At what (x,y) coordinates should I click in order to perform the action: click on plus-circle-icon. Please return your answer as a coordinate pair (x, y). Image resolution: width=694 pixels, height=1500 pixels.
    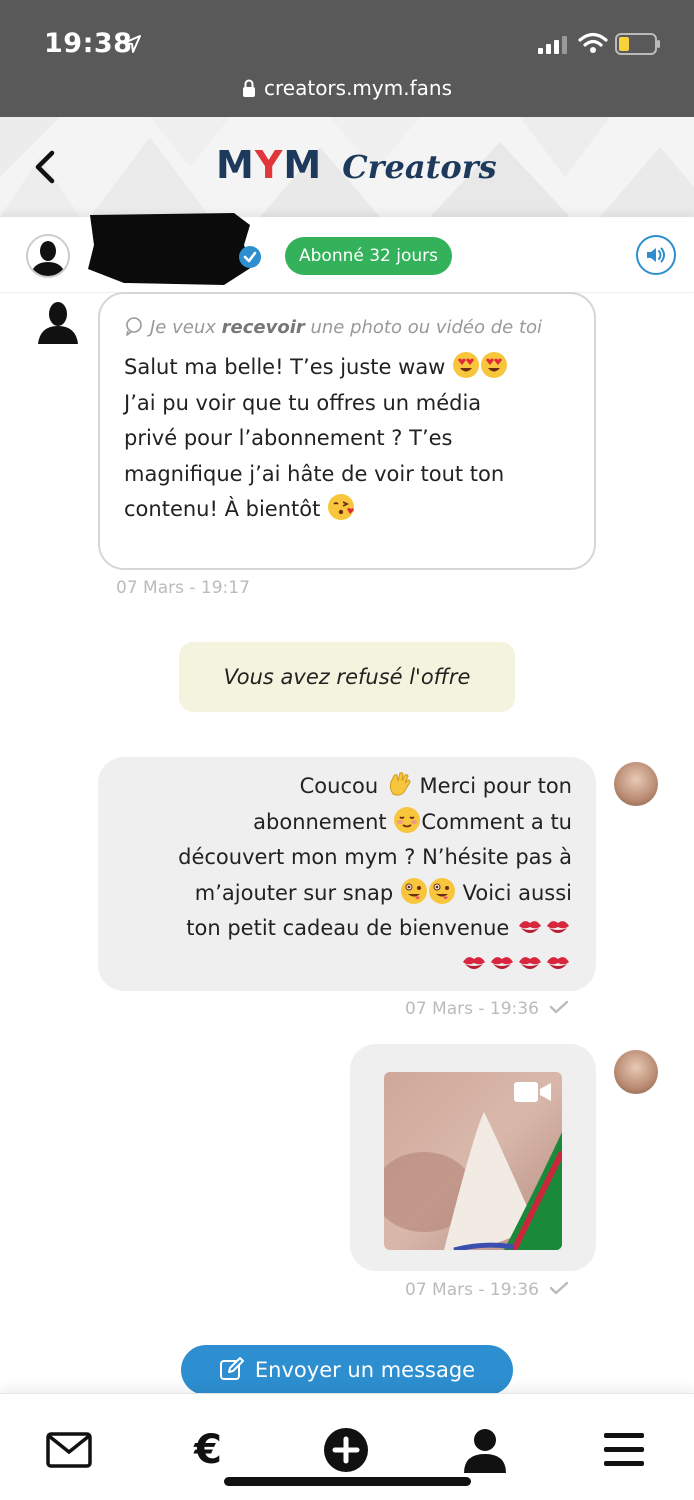
    Looking at the image, I should click on (346, 1450).